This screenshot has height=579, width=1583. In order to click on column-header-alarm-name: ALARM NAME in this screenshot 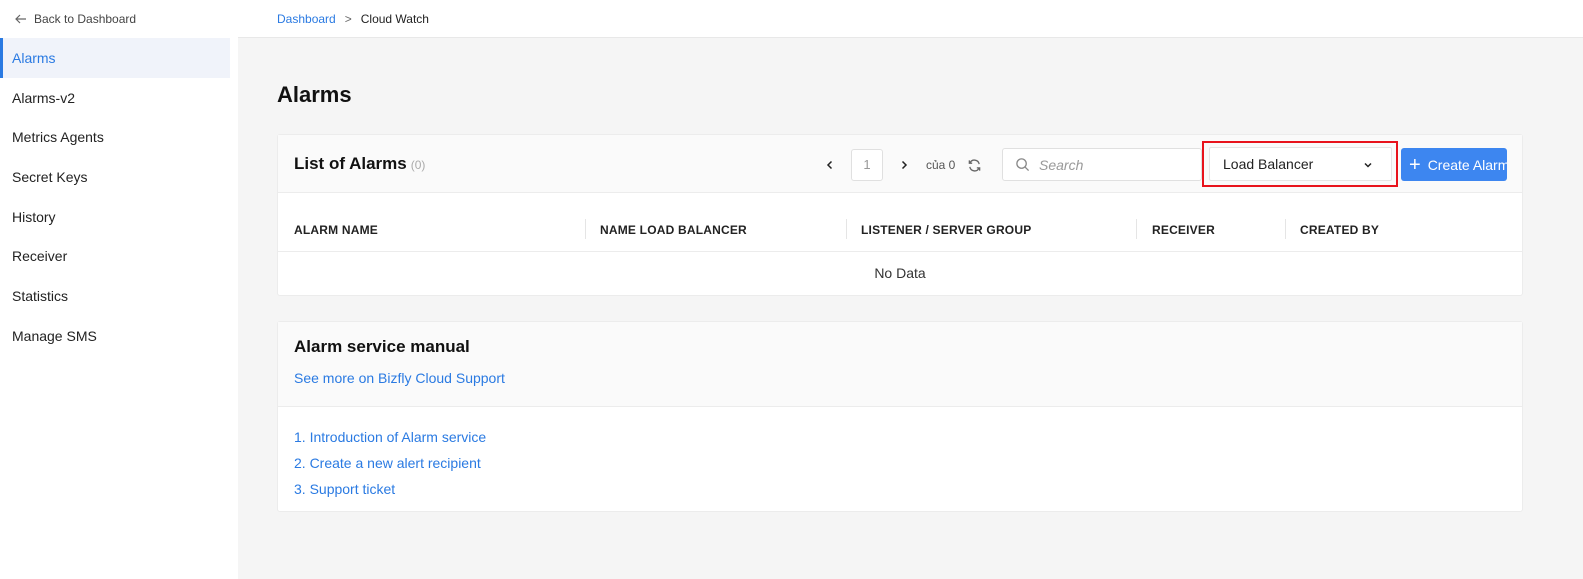, I will do `click(336, 230)`.